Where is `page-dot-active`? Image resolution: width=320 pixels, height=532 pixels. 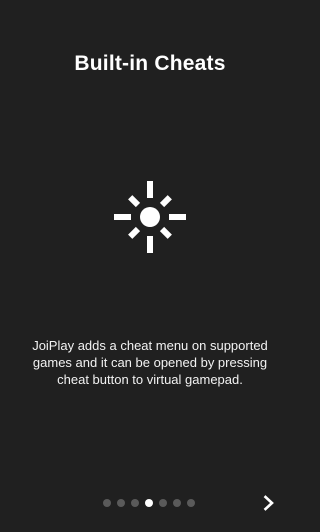
page-dot-active is located at coordinates (149, 503).